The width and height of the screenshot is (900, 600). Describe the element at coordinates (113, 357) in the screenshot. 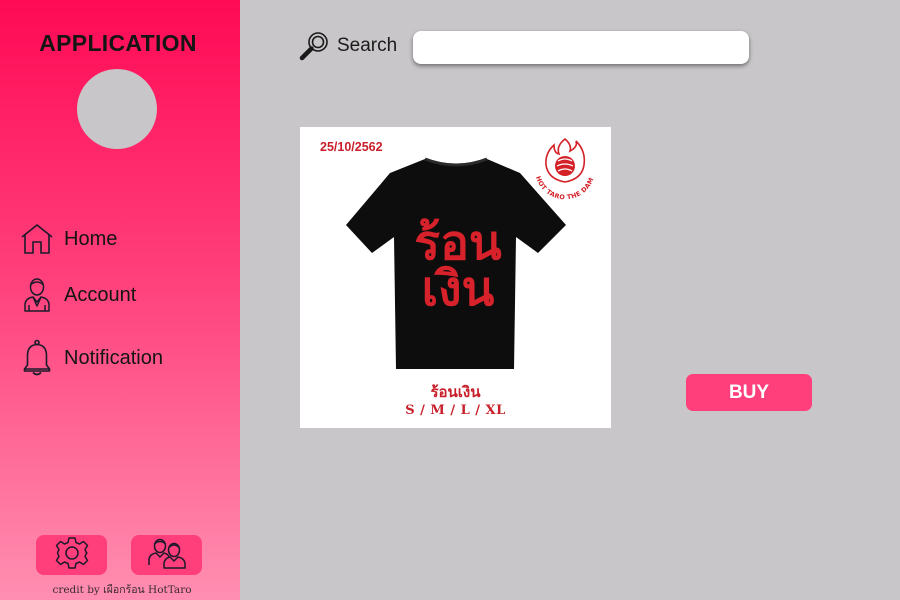

I see `sidebar-item-label: Notification` at that location.